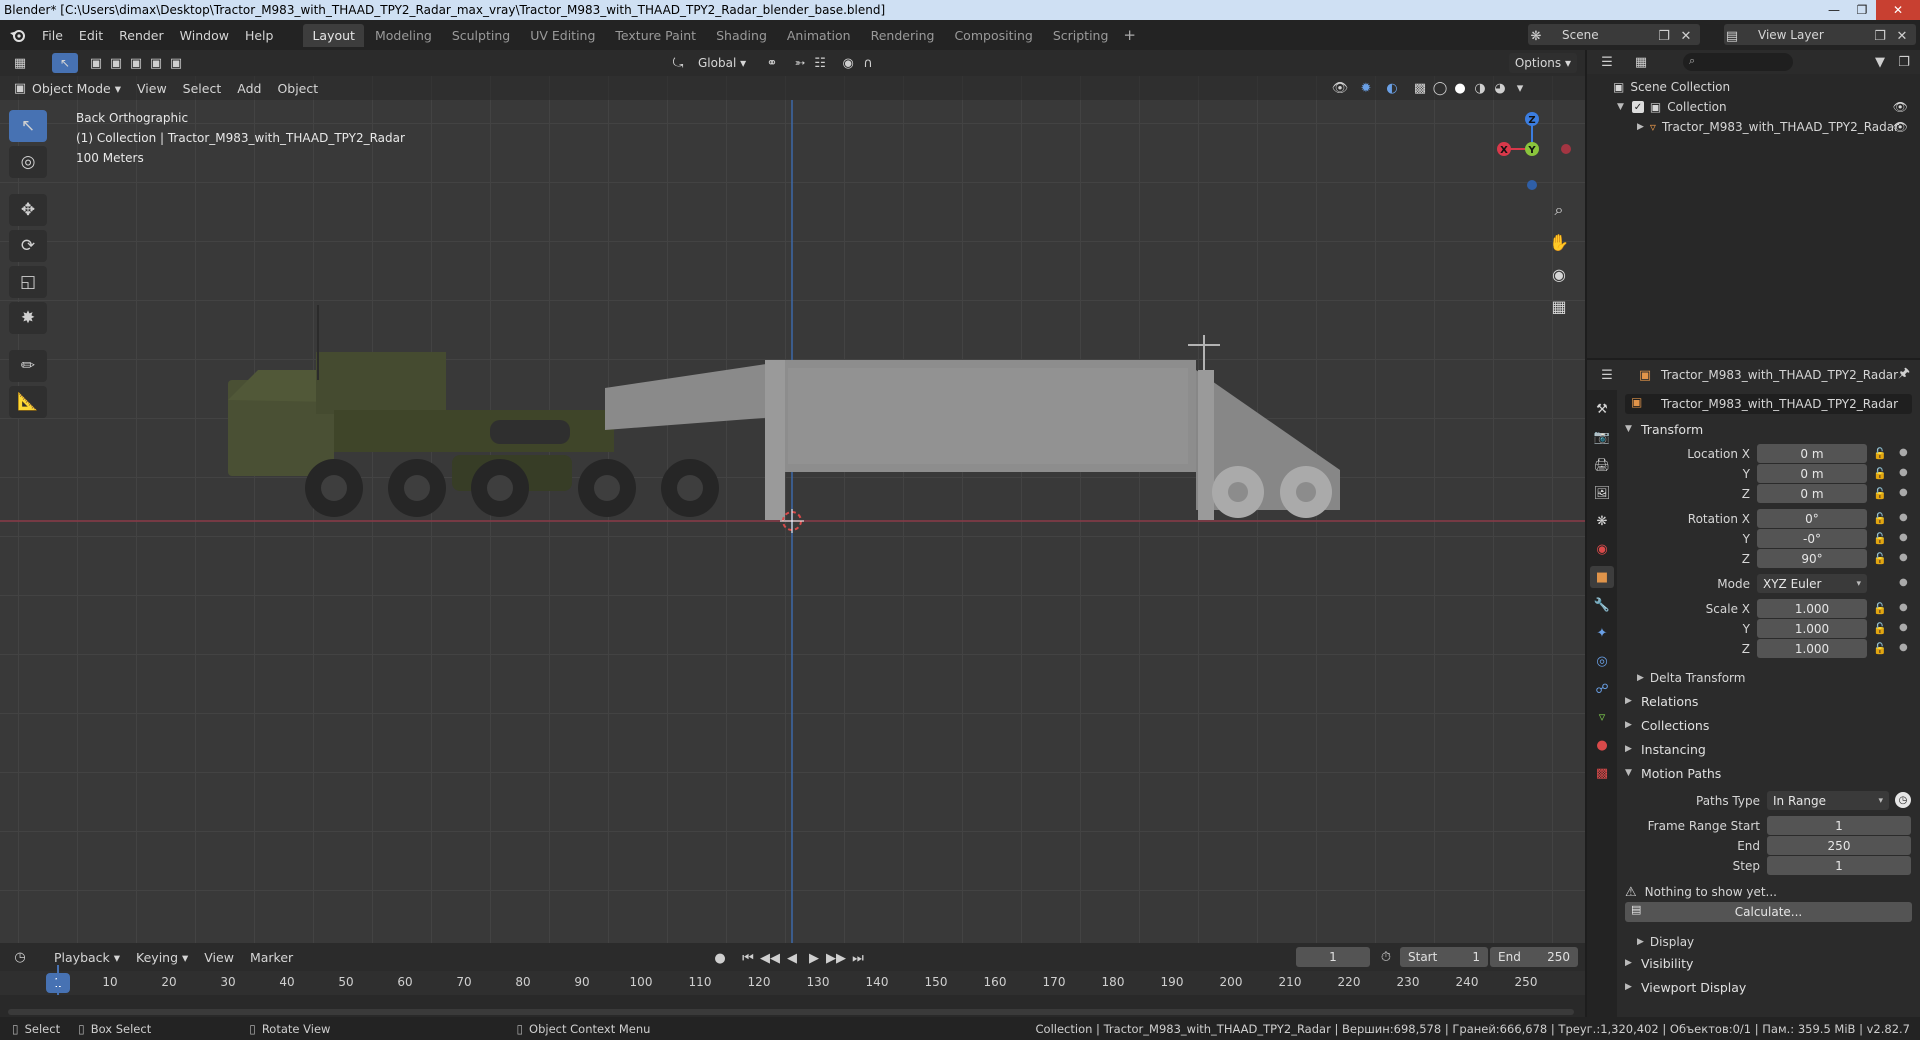 Image resolution: width=1920 pixels, height=1040 pixels. I want to click on tool-tab-icon: ⚒, so click(1602, 409).